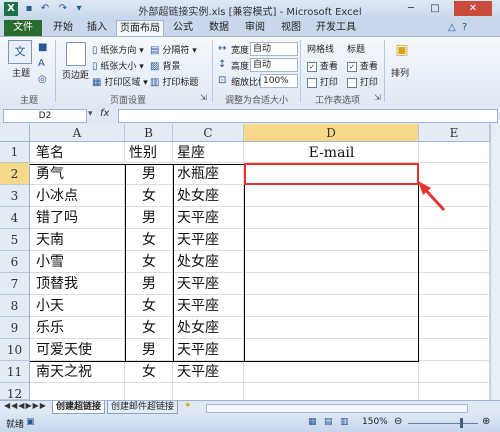 The width and height of the screenshot is (500, 432). I want to click on page-layout-view-icon: ▤, so click(328, 422).